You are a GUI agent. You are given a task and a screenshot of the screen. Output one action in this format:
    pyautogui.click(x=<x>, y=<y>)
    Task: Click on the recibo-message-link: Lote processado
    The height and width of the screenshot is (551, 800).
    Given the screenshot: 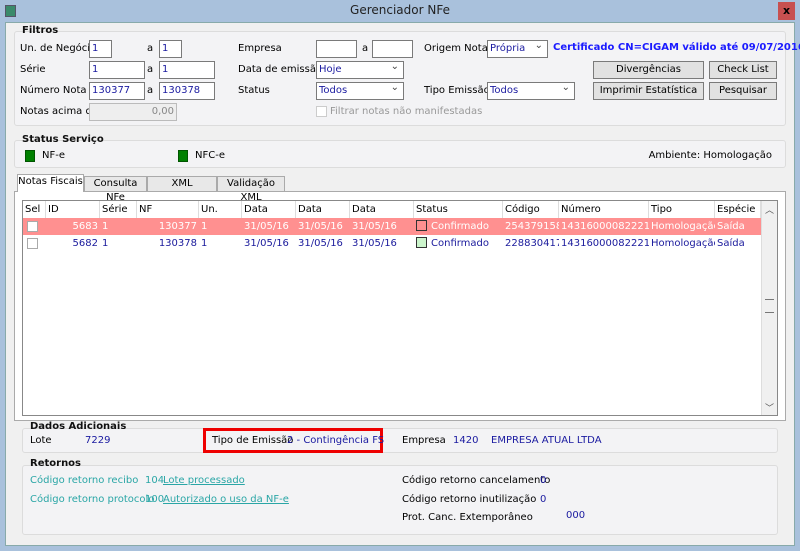 What is the action you would take?
    pyautogui.click(x=204, y=480)
    